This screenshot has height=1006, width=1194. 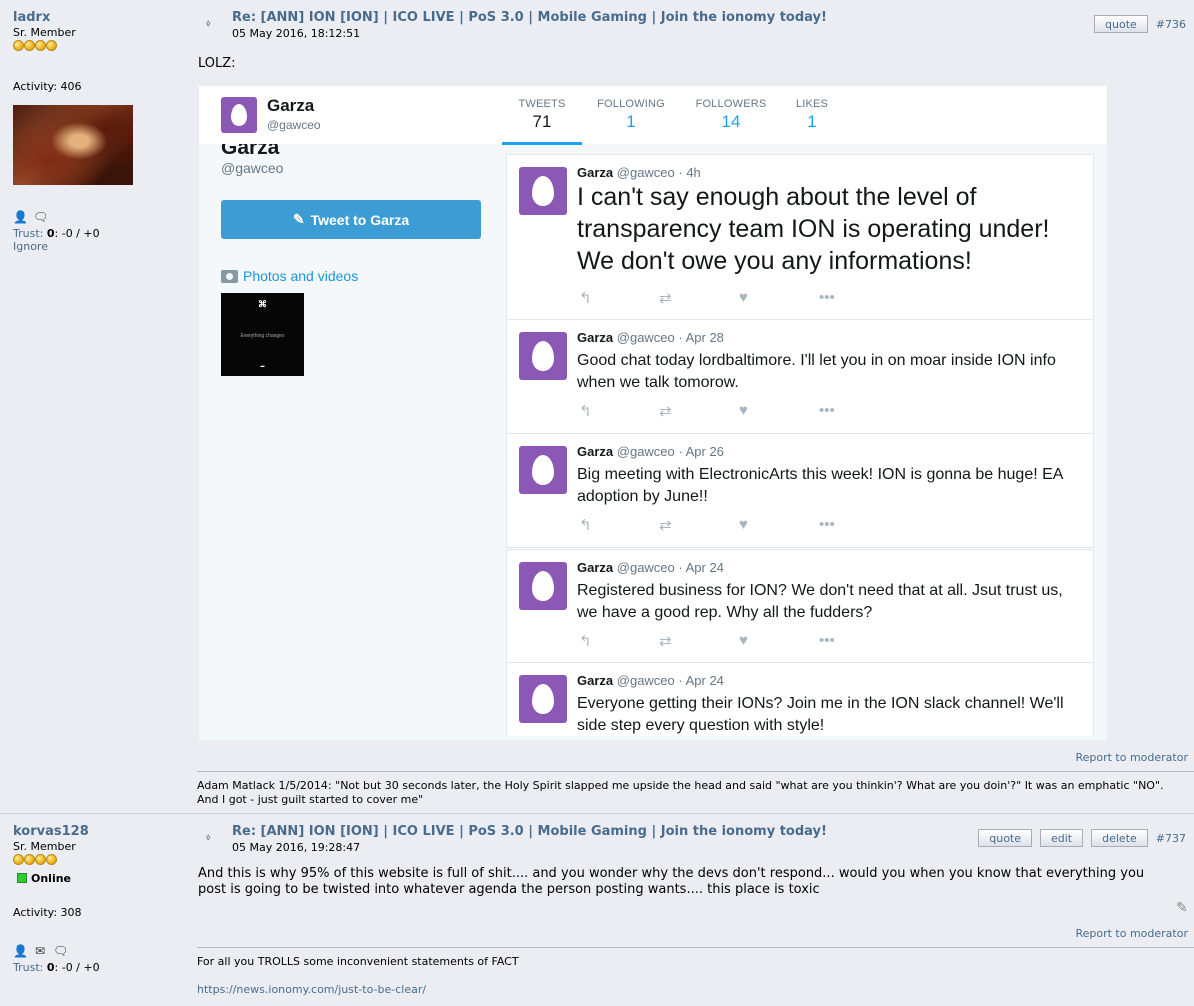 What do you see at coordinates (217, 63) in the screenshot?
I see `post-body: LOLZ:` at bounding box center [217, 63].